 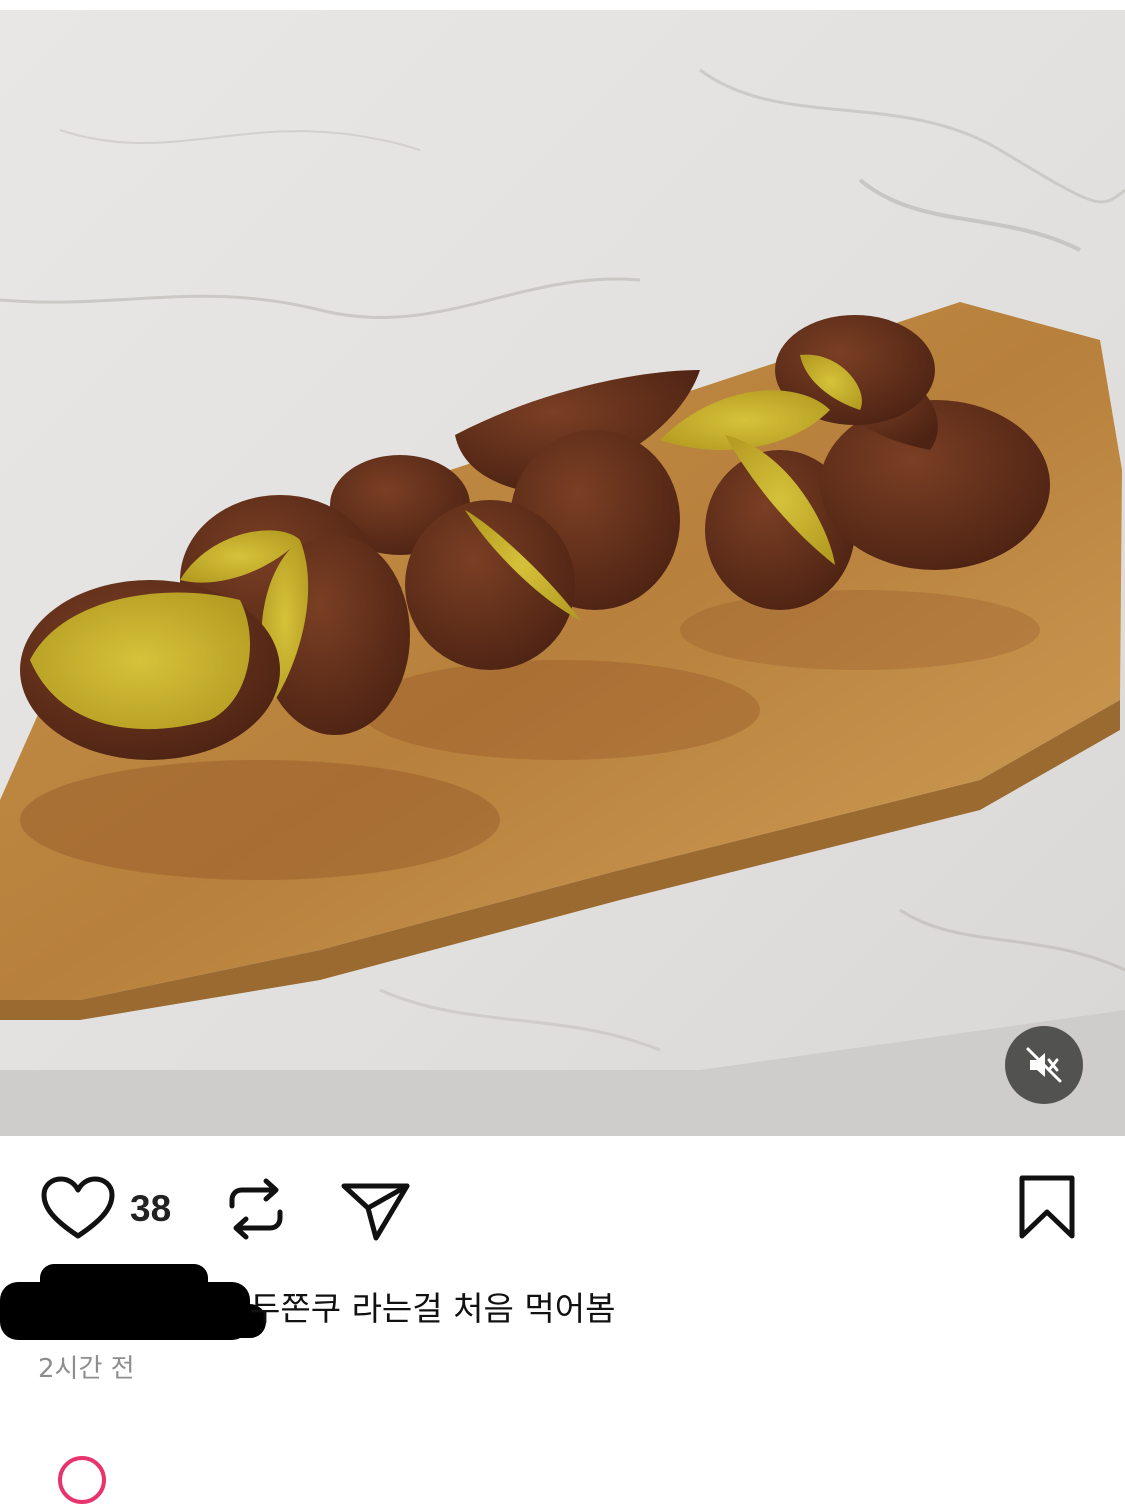 I want to click on repost-icon, so click(x=256, y=1209).